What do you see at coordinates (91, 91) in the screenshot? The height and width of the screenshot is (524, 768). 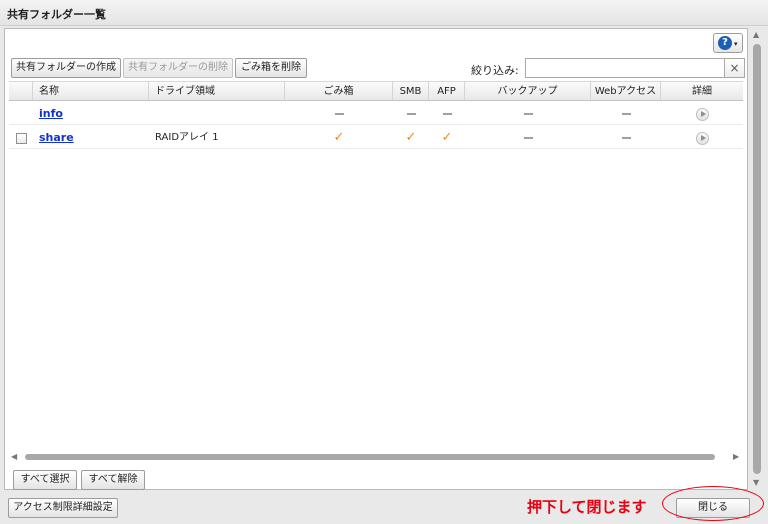 I see `column-header-name: 名称` at bounding box center [91, 91].